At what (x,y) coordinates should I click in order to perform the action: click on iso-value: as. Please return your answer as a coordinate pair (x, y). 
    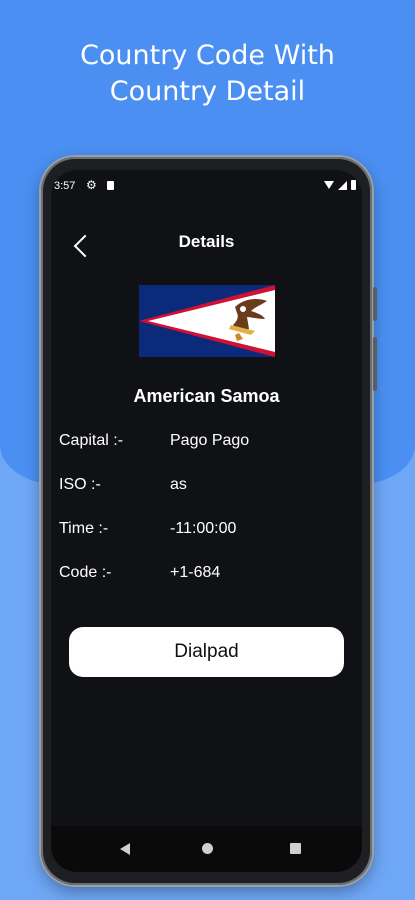
    Looking at the image, I should click on (178, 484).